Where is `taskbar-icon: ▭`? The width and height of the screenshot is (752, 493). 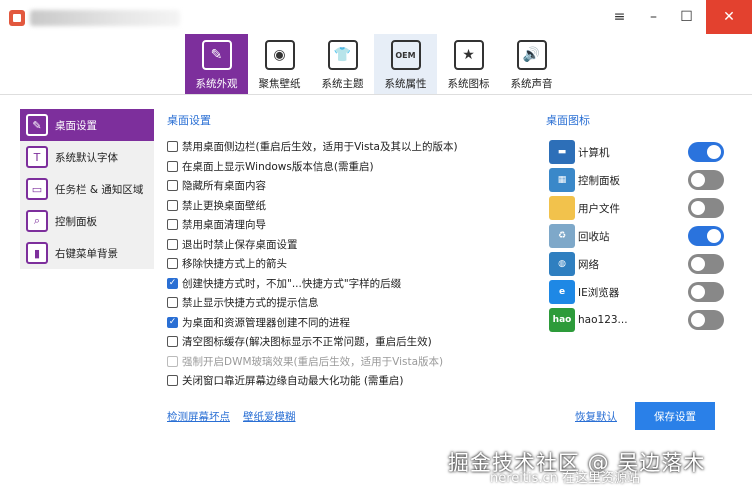 taskbar-icon: ▭ is located at coordinates (37, 189).